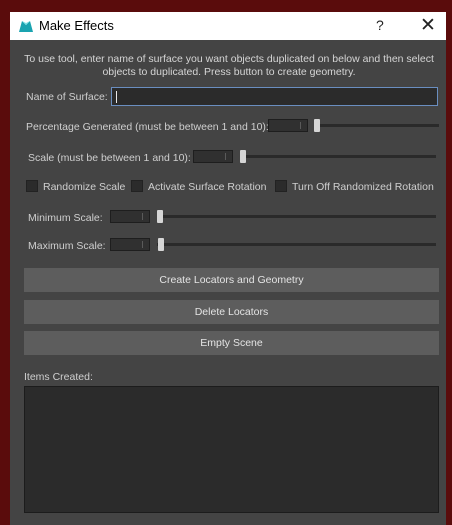 The width and height of the screenshot is (452, 525). Describe the element at coordinates (32, 186) in the screenshot. I see `randomize-scale-checkbox` at that location.